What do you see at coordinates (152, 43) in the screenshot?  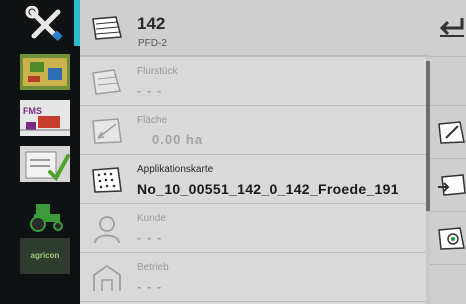 I see `task-subtitle: PFD-2` at bounding box center [152, 43].